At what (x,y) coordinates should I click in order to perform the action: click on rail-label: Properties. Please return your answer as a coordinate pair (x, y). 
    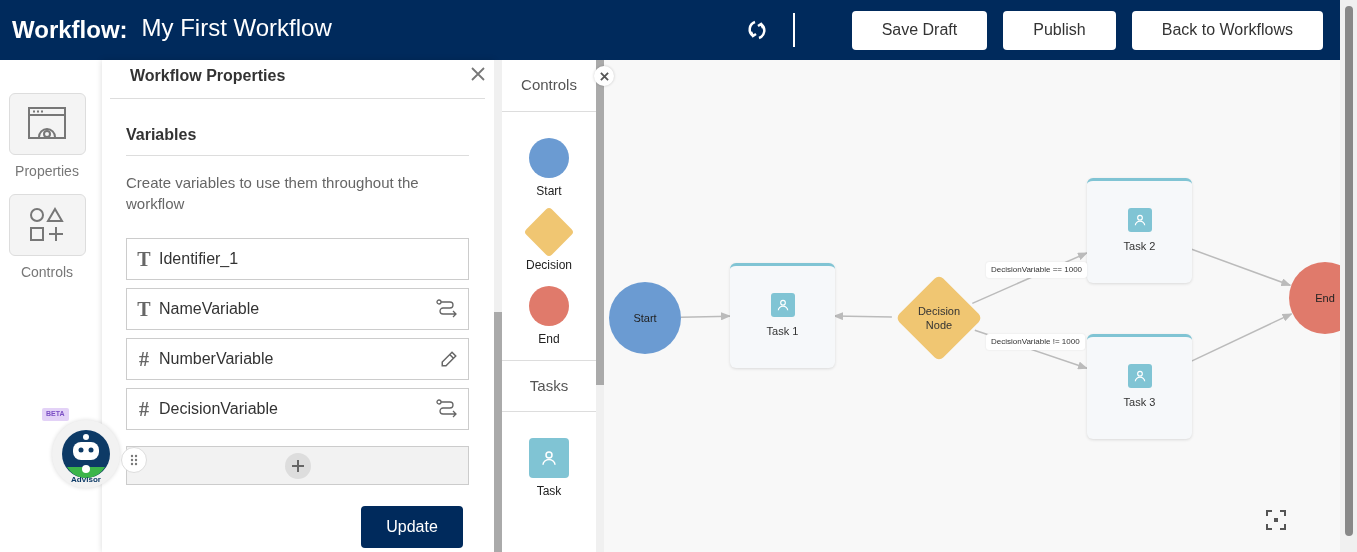
    Looking at the image, I should click on (47, 171).